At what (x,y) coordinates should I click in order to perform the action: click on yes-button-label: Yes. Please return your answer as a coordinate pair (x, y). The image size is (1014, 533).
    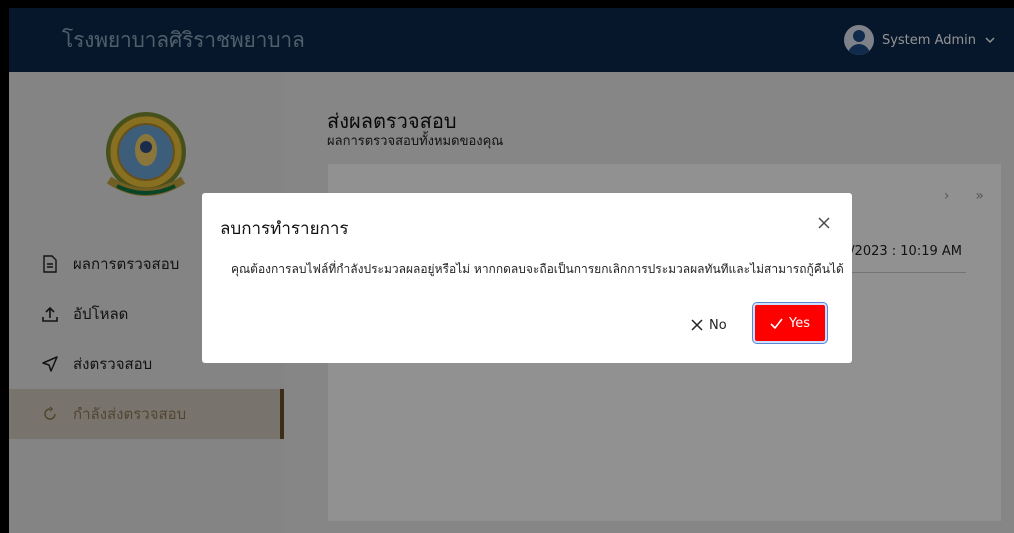
    Looking at the image, I should click on (799, 323).